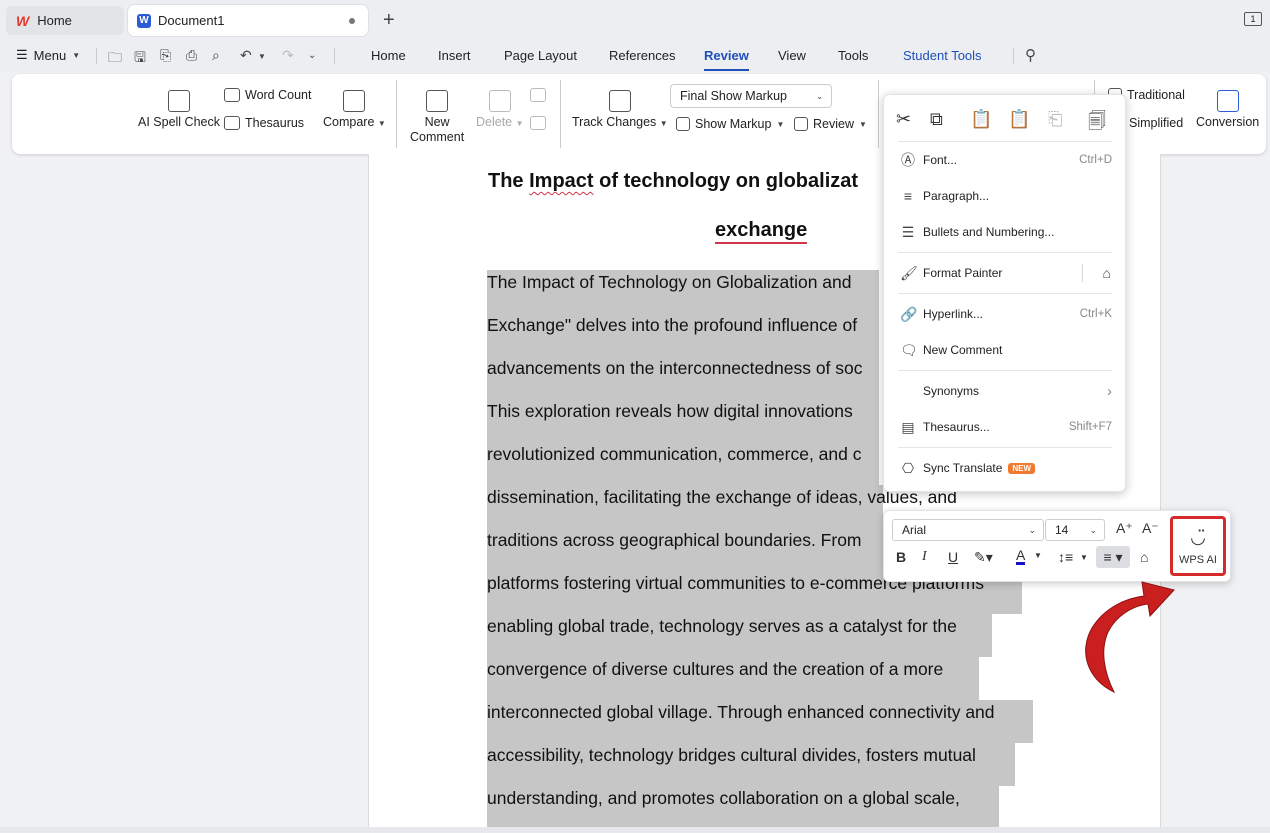  Describe the element at coordinates (635, 830) in the screenshot. I see `horizontal-scrollbar` at that location.